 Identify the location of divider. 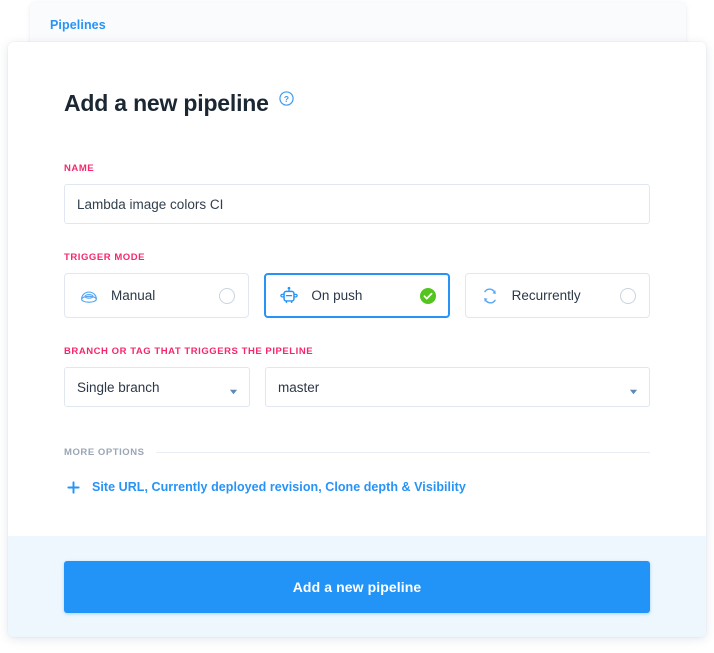
(402, 452).